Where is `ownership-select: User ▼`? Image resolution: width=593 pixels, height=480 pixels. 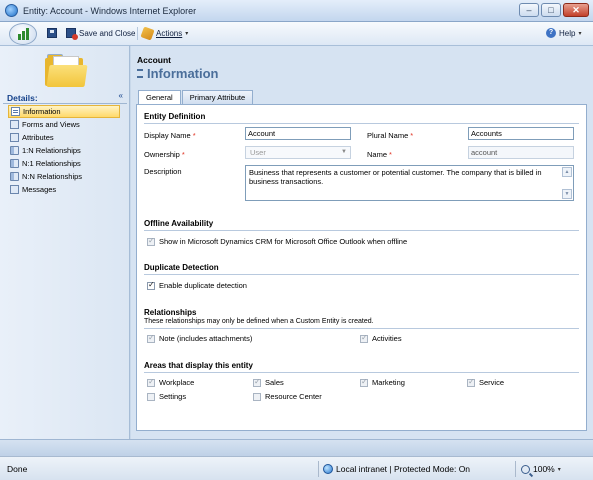 ownership-select: User ▼ is located at coordinates (298, 152).